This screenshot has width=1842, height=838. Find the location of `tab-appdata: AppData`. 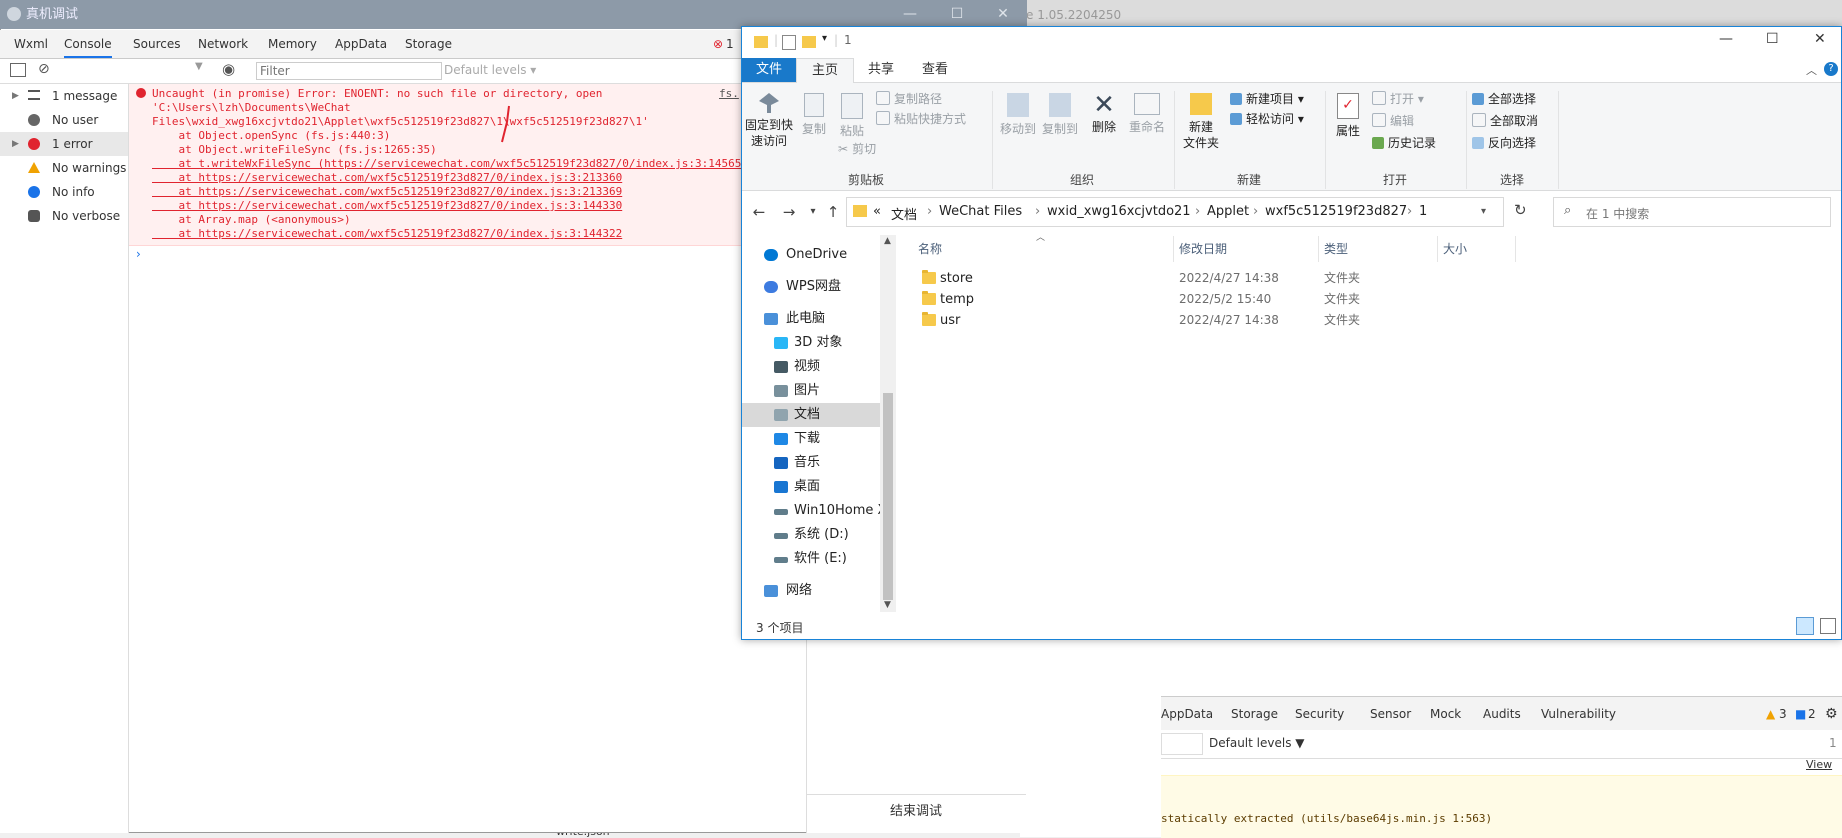

tab-appdata: AppData is located at coordinates (361, 44).